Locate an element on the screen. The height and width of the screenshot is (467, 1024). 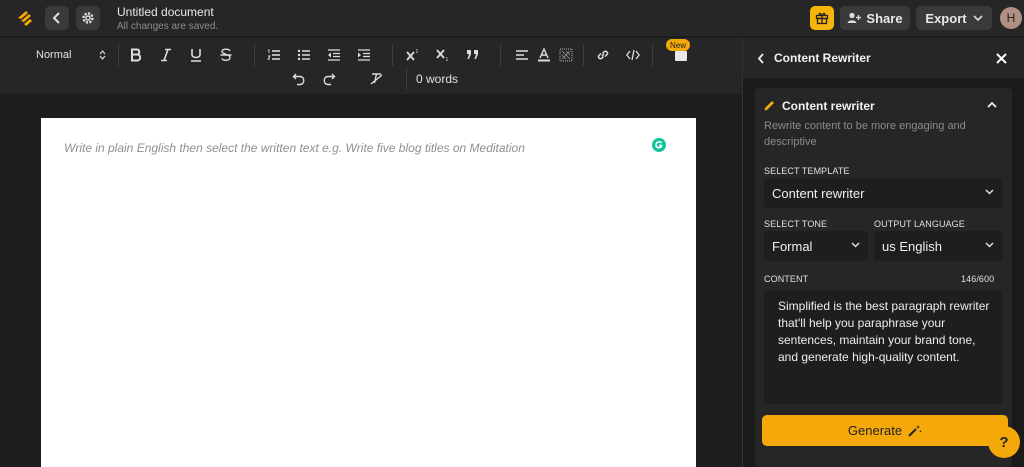
template-value: Content rewriter is located at coordinates (818, 193).